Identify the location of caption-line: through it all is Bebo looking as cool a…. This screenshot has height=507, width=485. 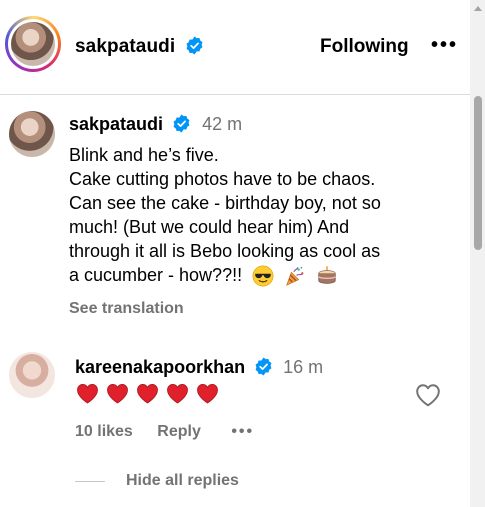
(225, 251).